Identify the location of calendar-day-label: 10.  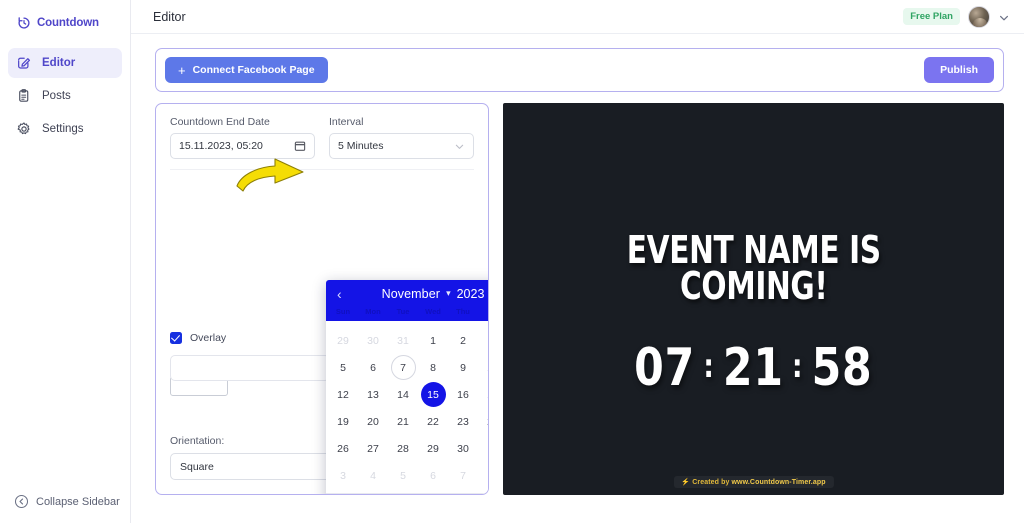
(487, 368).